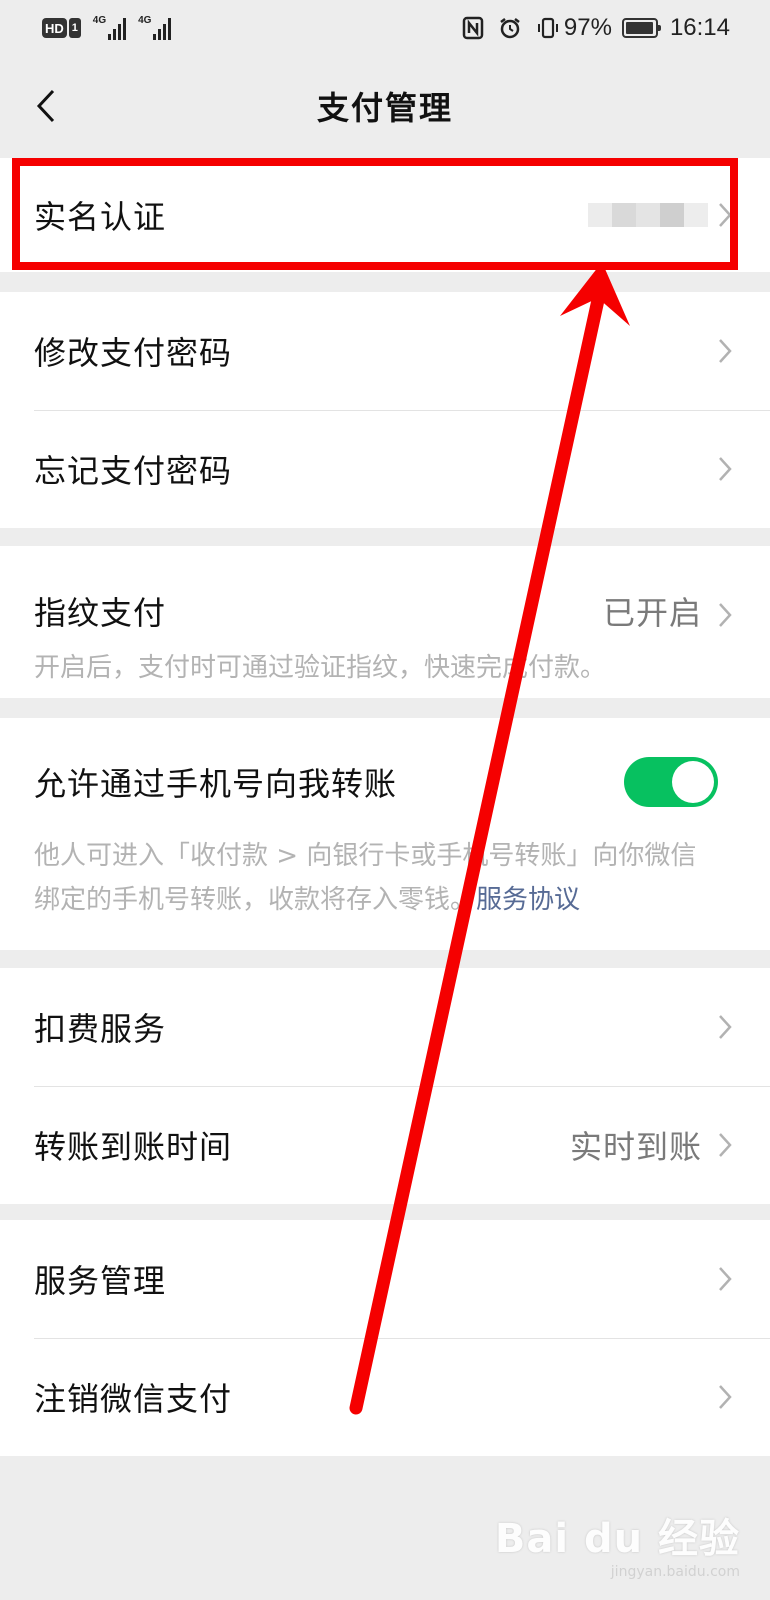  What do you see at coordinates (100, 1281) in the screenshot?
I see `row-label: 服务管理` at bounding box center [100, 1281].